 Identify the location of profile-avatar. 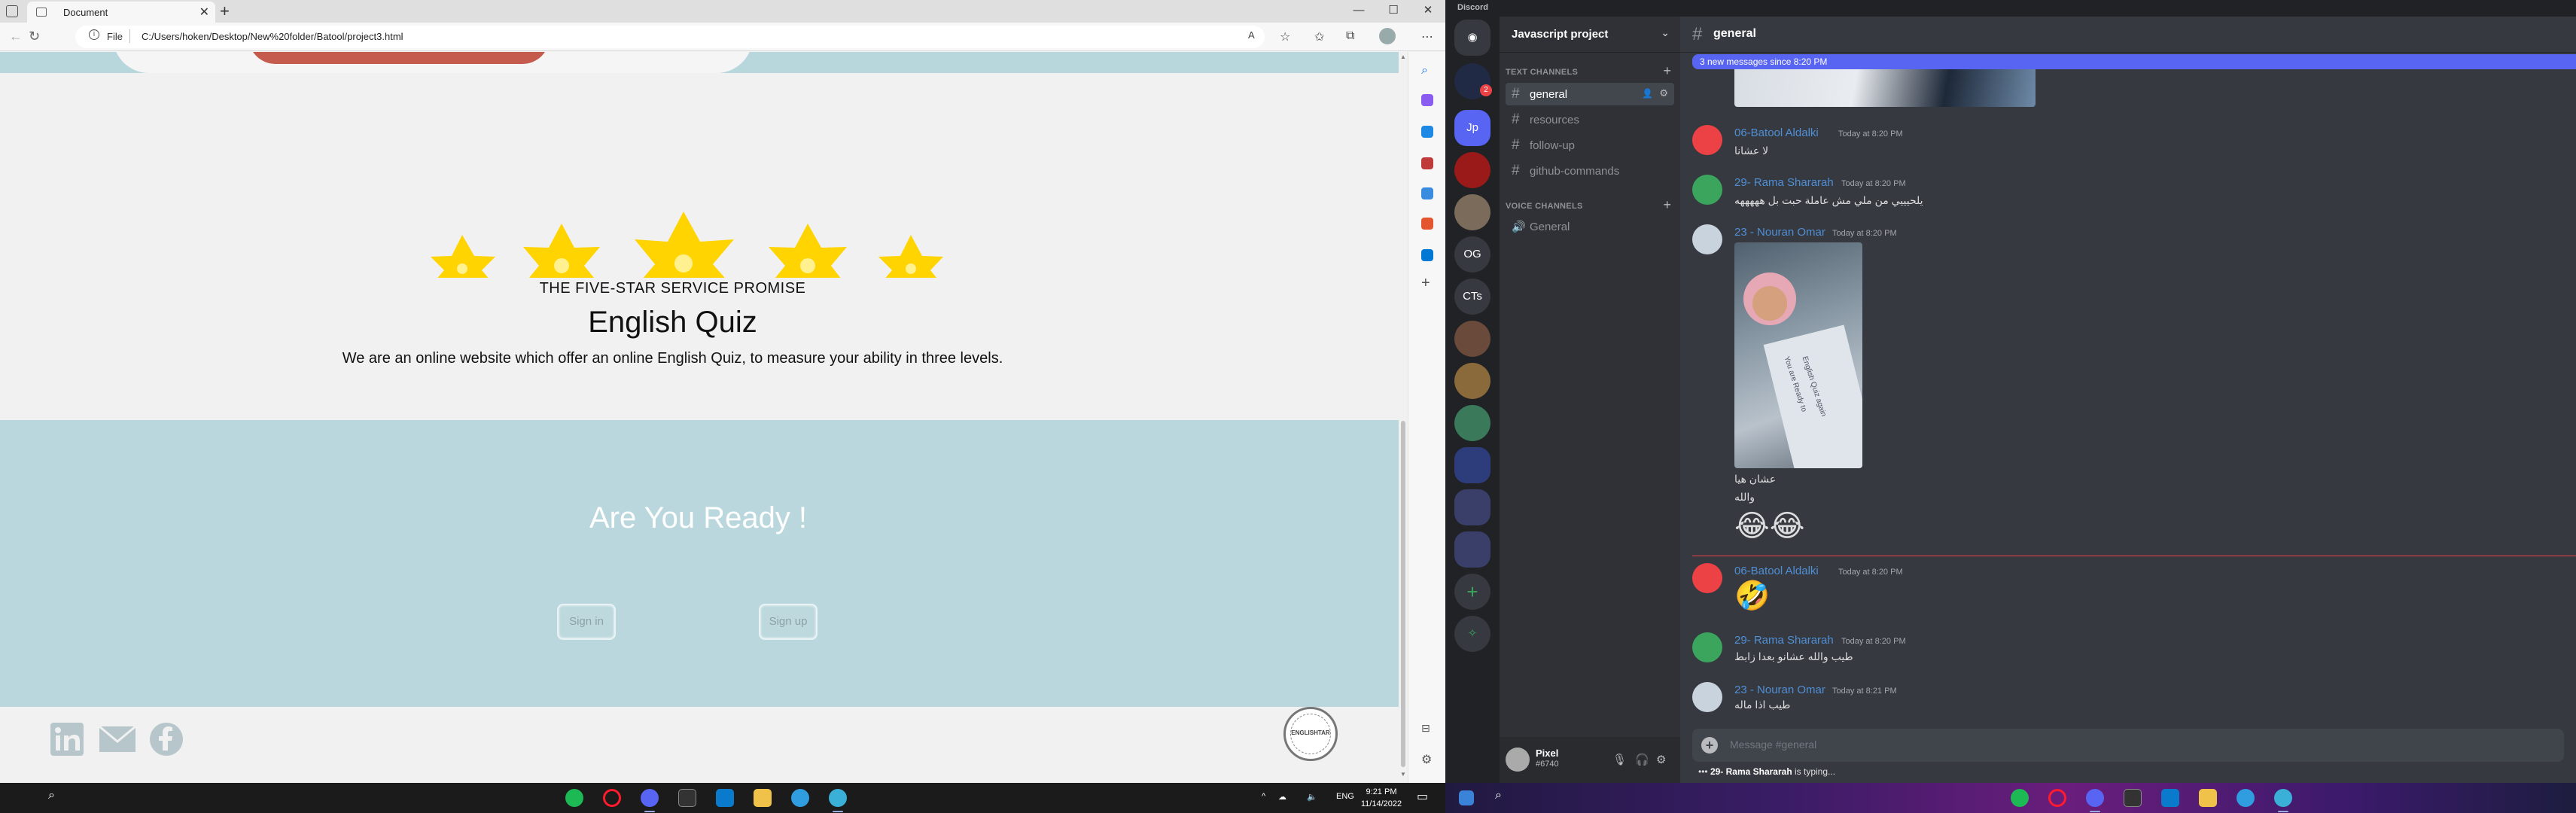
(1387, 36).